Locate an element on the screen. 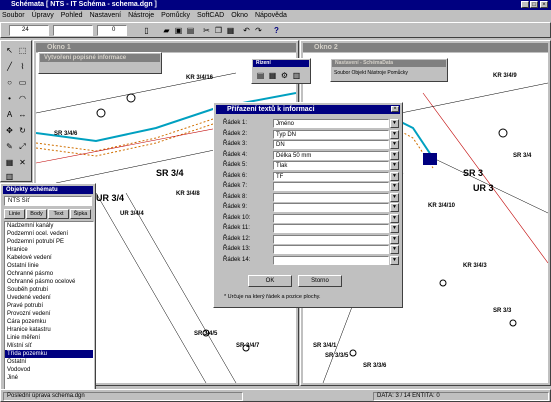  menu-item: SoftCAD is located at coordinates (210, 16).